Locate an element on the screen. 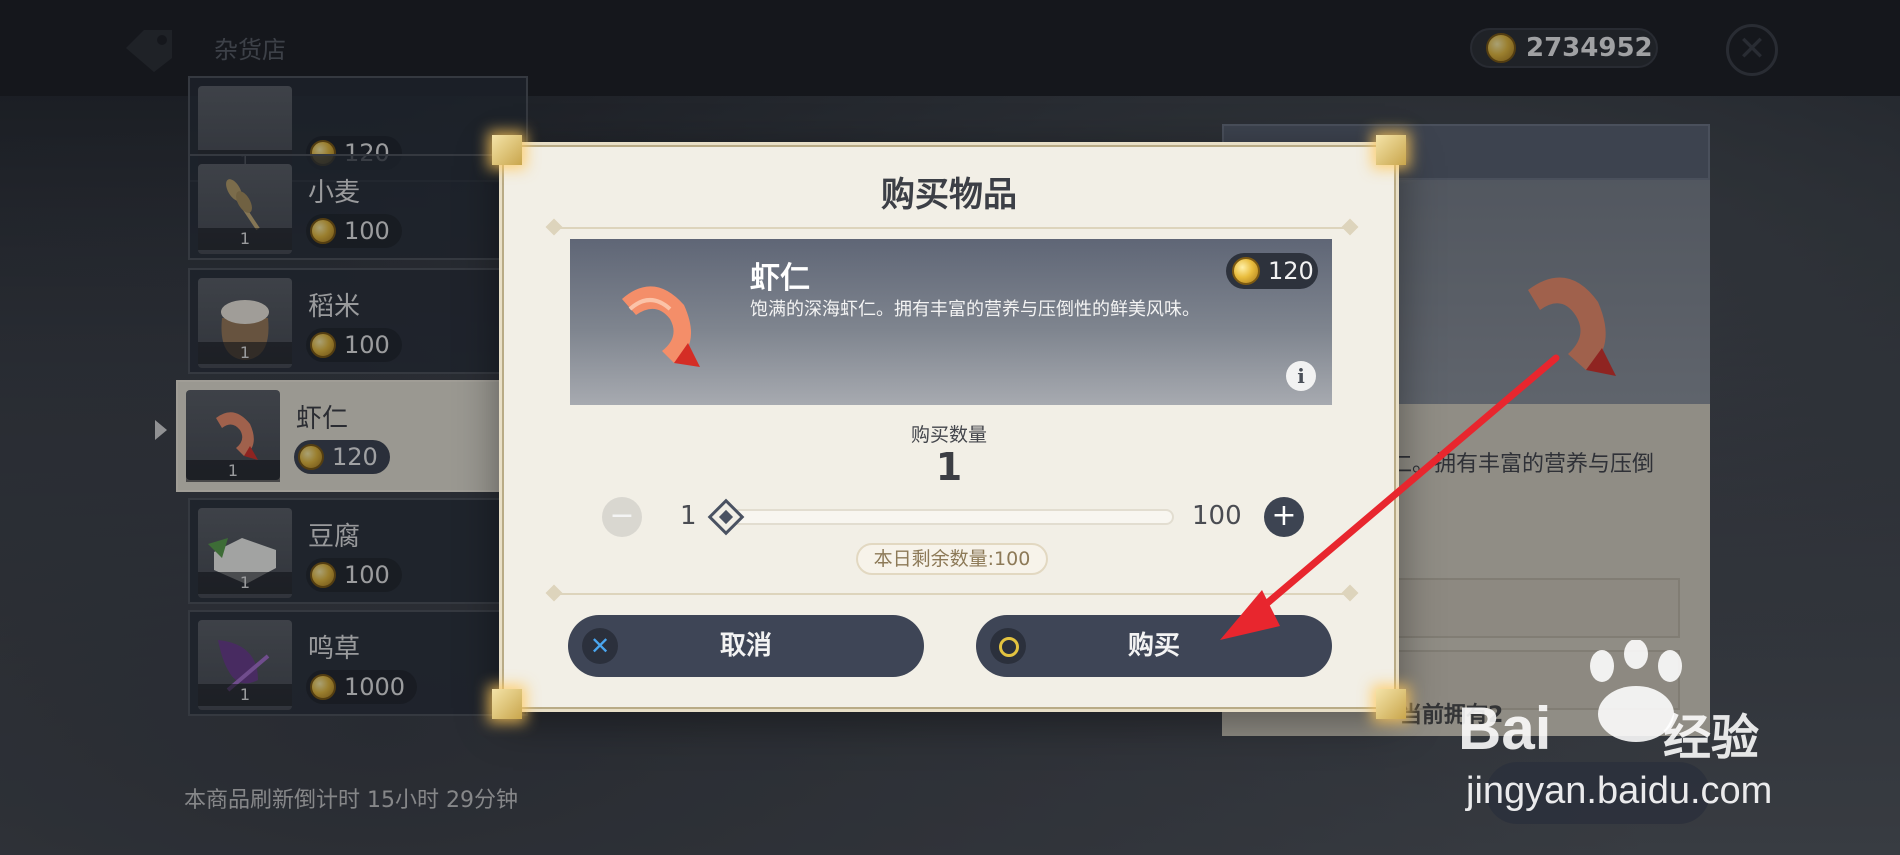 The width and height of the screenshot is (1900, 855). minus-icon: − is located at coordinates (622, 515).